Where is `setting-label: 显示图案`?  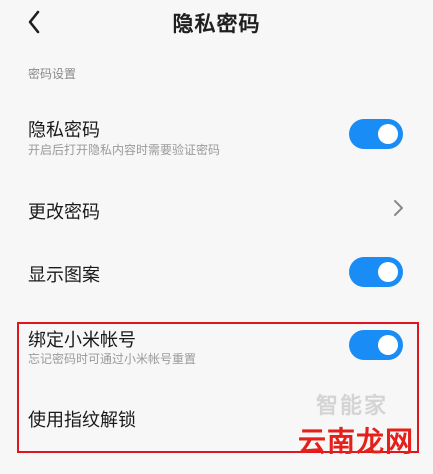
setting-label: 显示图案 is located at coordinates (64, 275).